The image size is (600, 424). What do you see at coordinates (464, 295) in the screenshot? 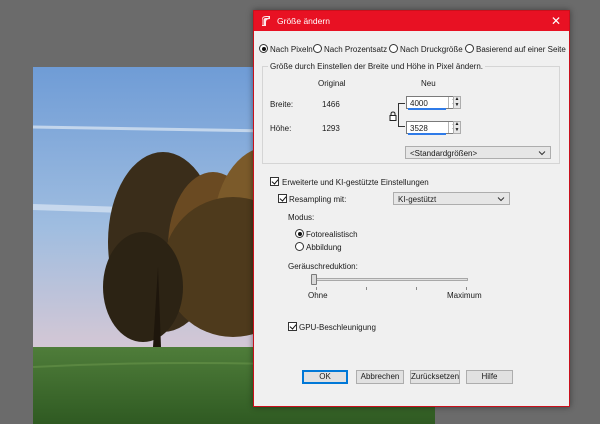
I see `noise-max-label: Maximum` at bounding box center [464, 295].